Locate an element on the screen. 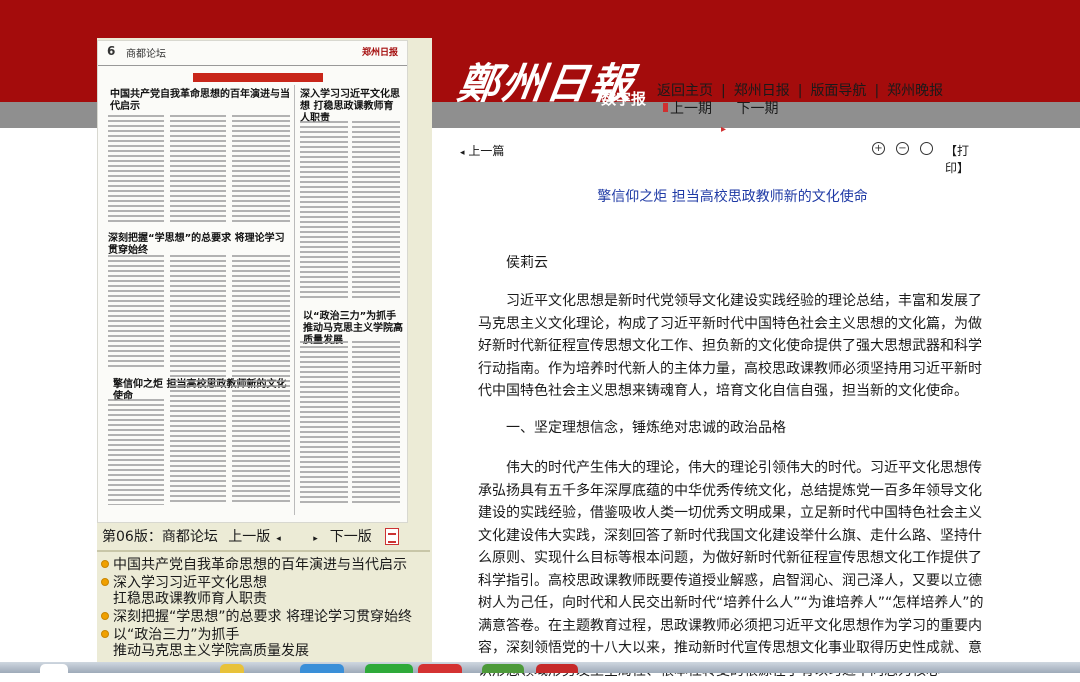 The image size is (1080, 682). period-nav: 上一期 下一期 ▸ is located at coordinates (720, 118).